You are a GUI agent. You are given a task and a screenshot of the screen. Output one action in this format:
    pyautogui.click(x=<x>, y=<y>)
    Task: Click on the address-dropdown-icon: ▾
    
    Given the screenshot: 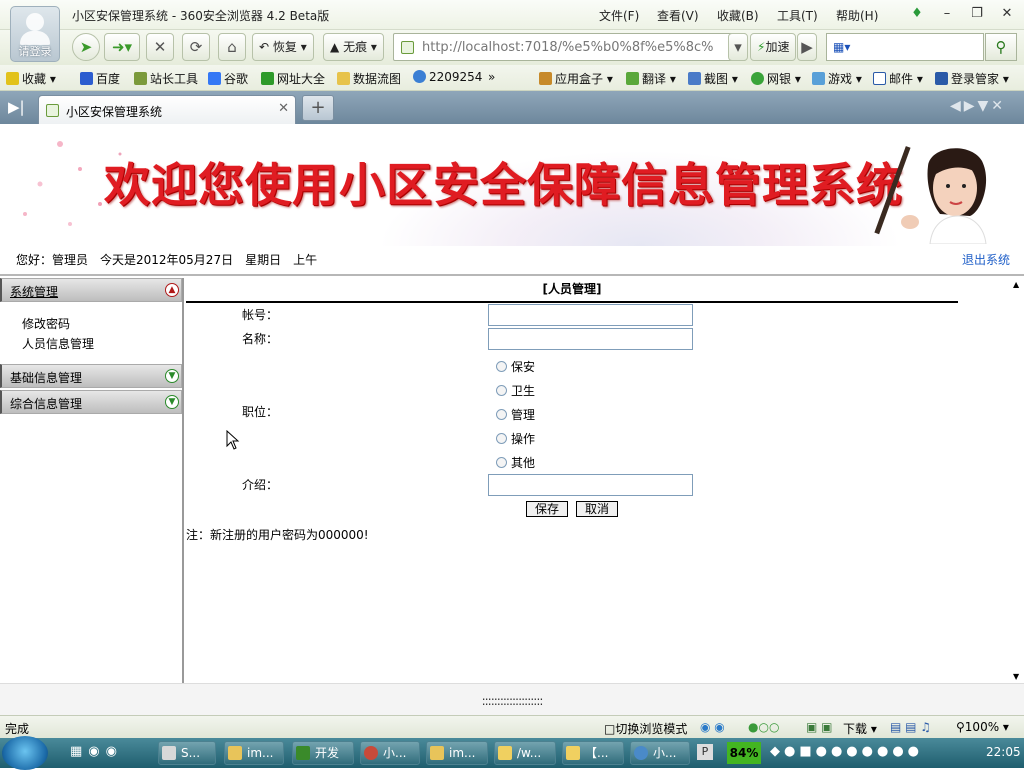 What is the action you would take?
    pyautogui.click(x=738, y=47)
    